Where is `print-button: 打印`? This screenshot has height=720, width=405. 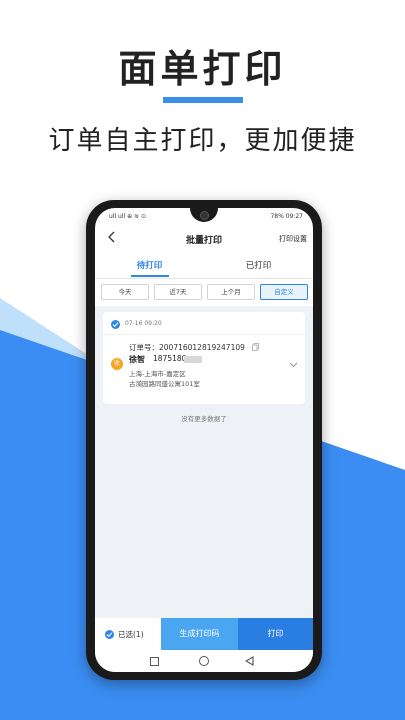
print-button: 打印 is located at coordinates (275, 634).